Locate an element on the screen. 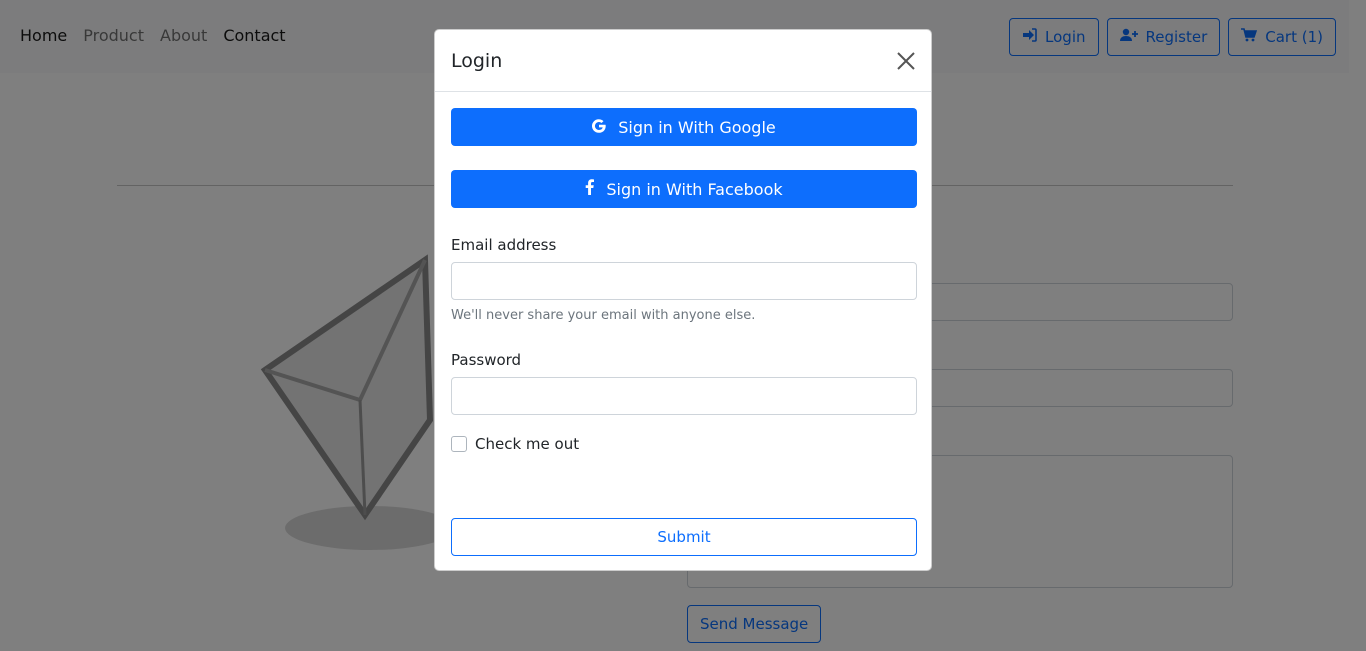 The image size is (1366, 651). check-me-out-row: Check me out is located at coordinates (683, 444).